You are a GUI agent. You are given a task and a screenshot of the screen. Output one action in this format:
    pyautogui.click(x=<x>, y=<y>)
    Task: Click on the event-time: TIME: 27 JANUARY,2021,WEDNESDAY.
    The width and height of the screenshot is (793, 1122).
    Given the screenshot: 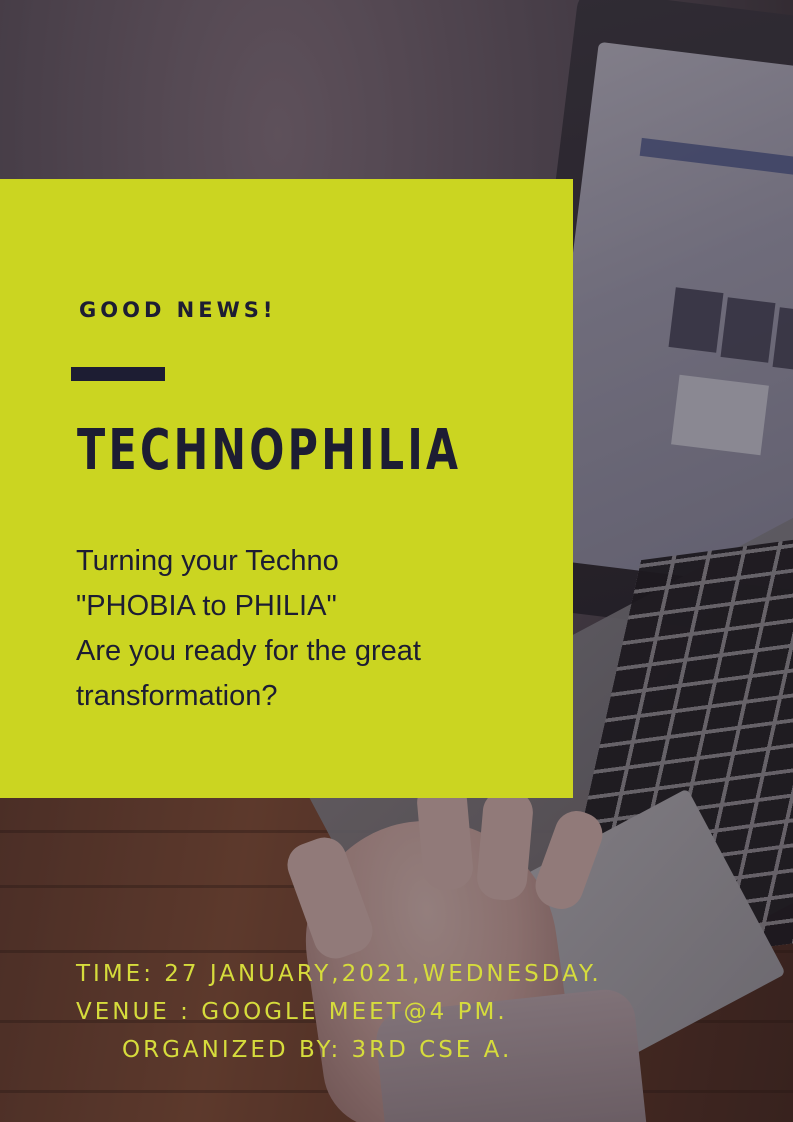 What is the action you would take?
    pyautogui.click(x=339, y=974)
    